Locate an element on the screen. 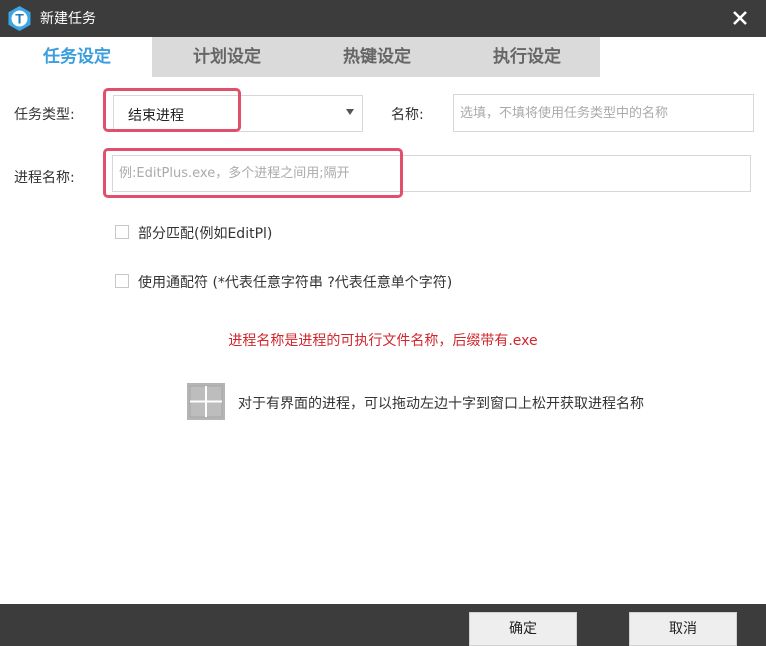 Image resolution: width=766 pixels, height=646 pixels. name-input is located at coordinates (603, 113).